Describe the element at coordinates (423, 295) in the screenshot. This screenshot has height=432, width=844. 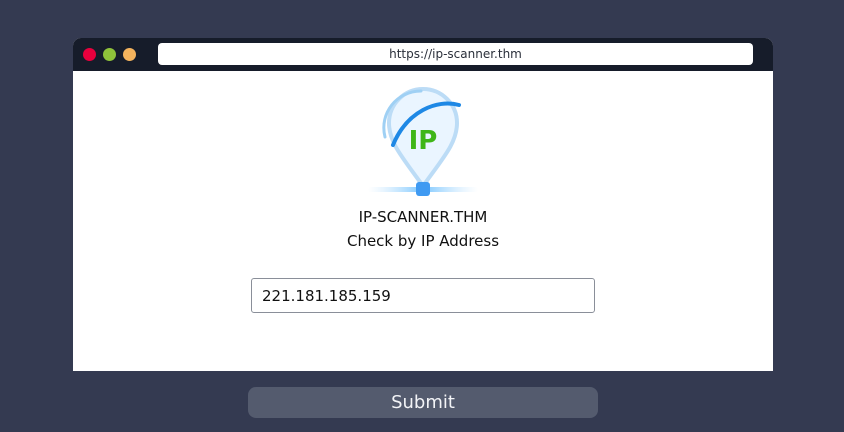
I see `ip-address-input` at that location.